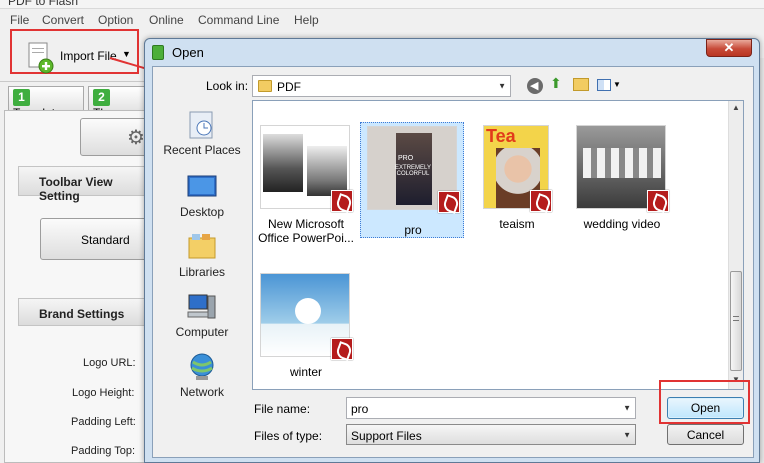 This screenshot has height=463, width=764. I want to click on file-thumbnail: PRO EXTREMELY COLORFUL, so click(413, 169).